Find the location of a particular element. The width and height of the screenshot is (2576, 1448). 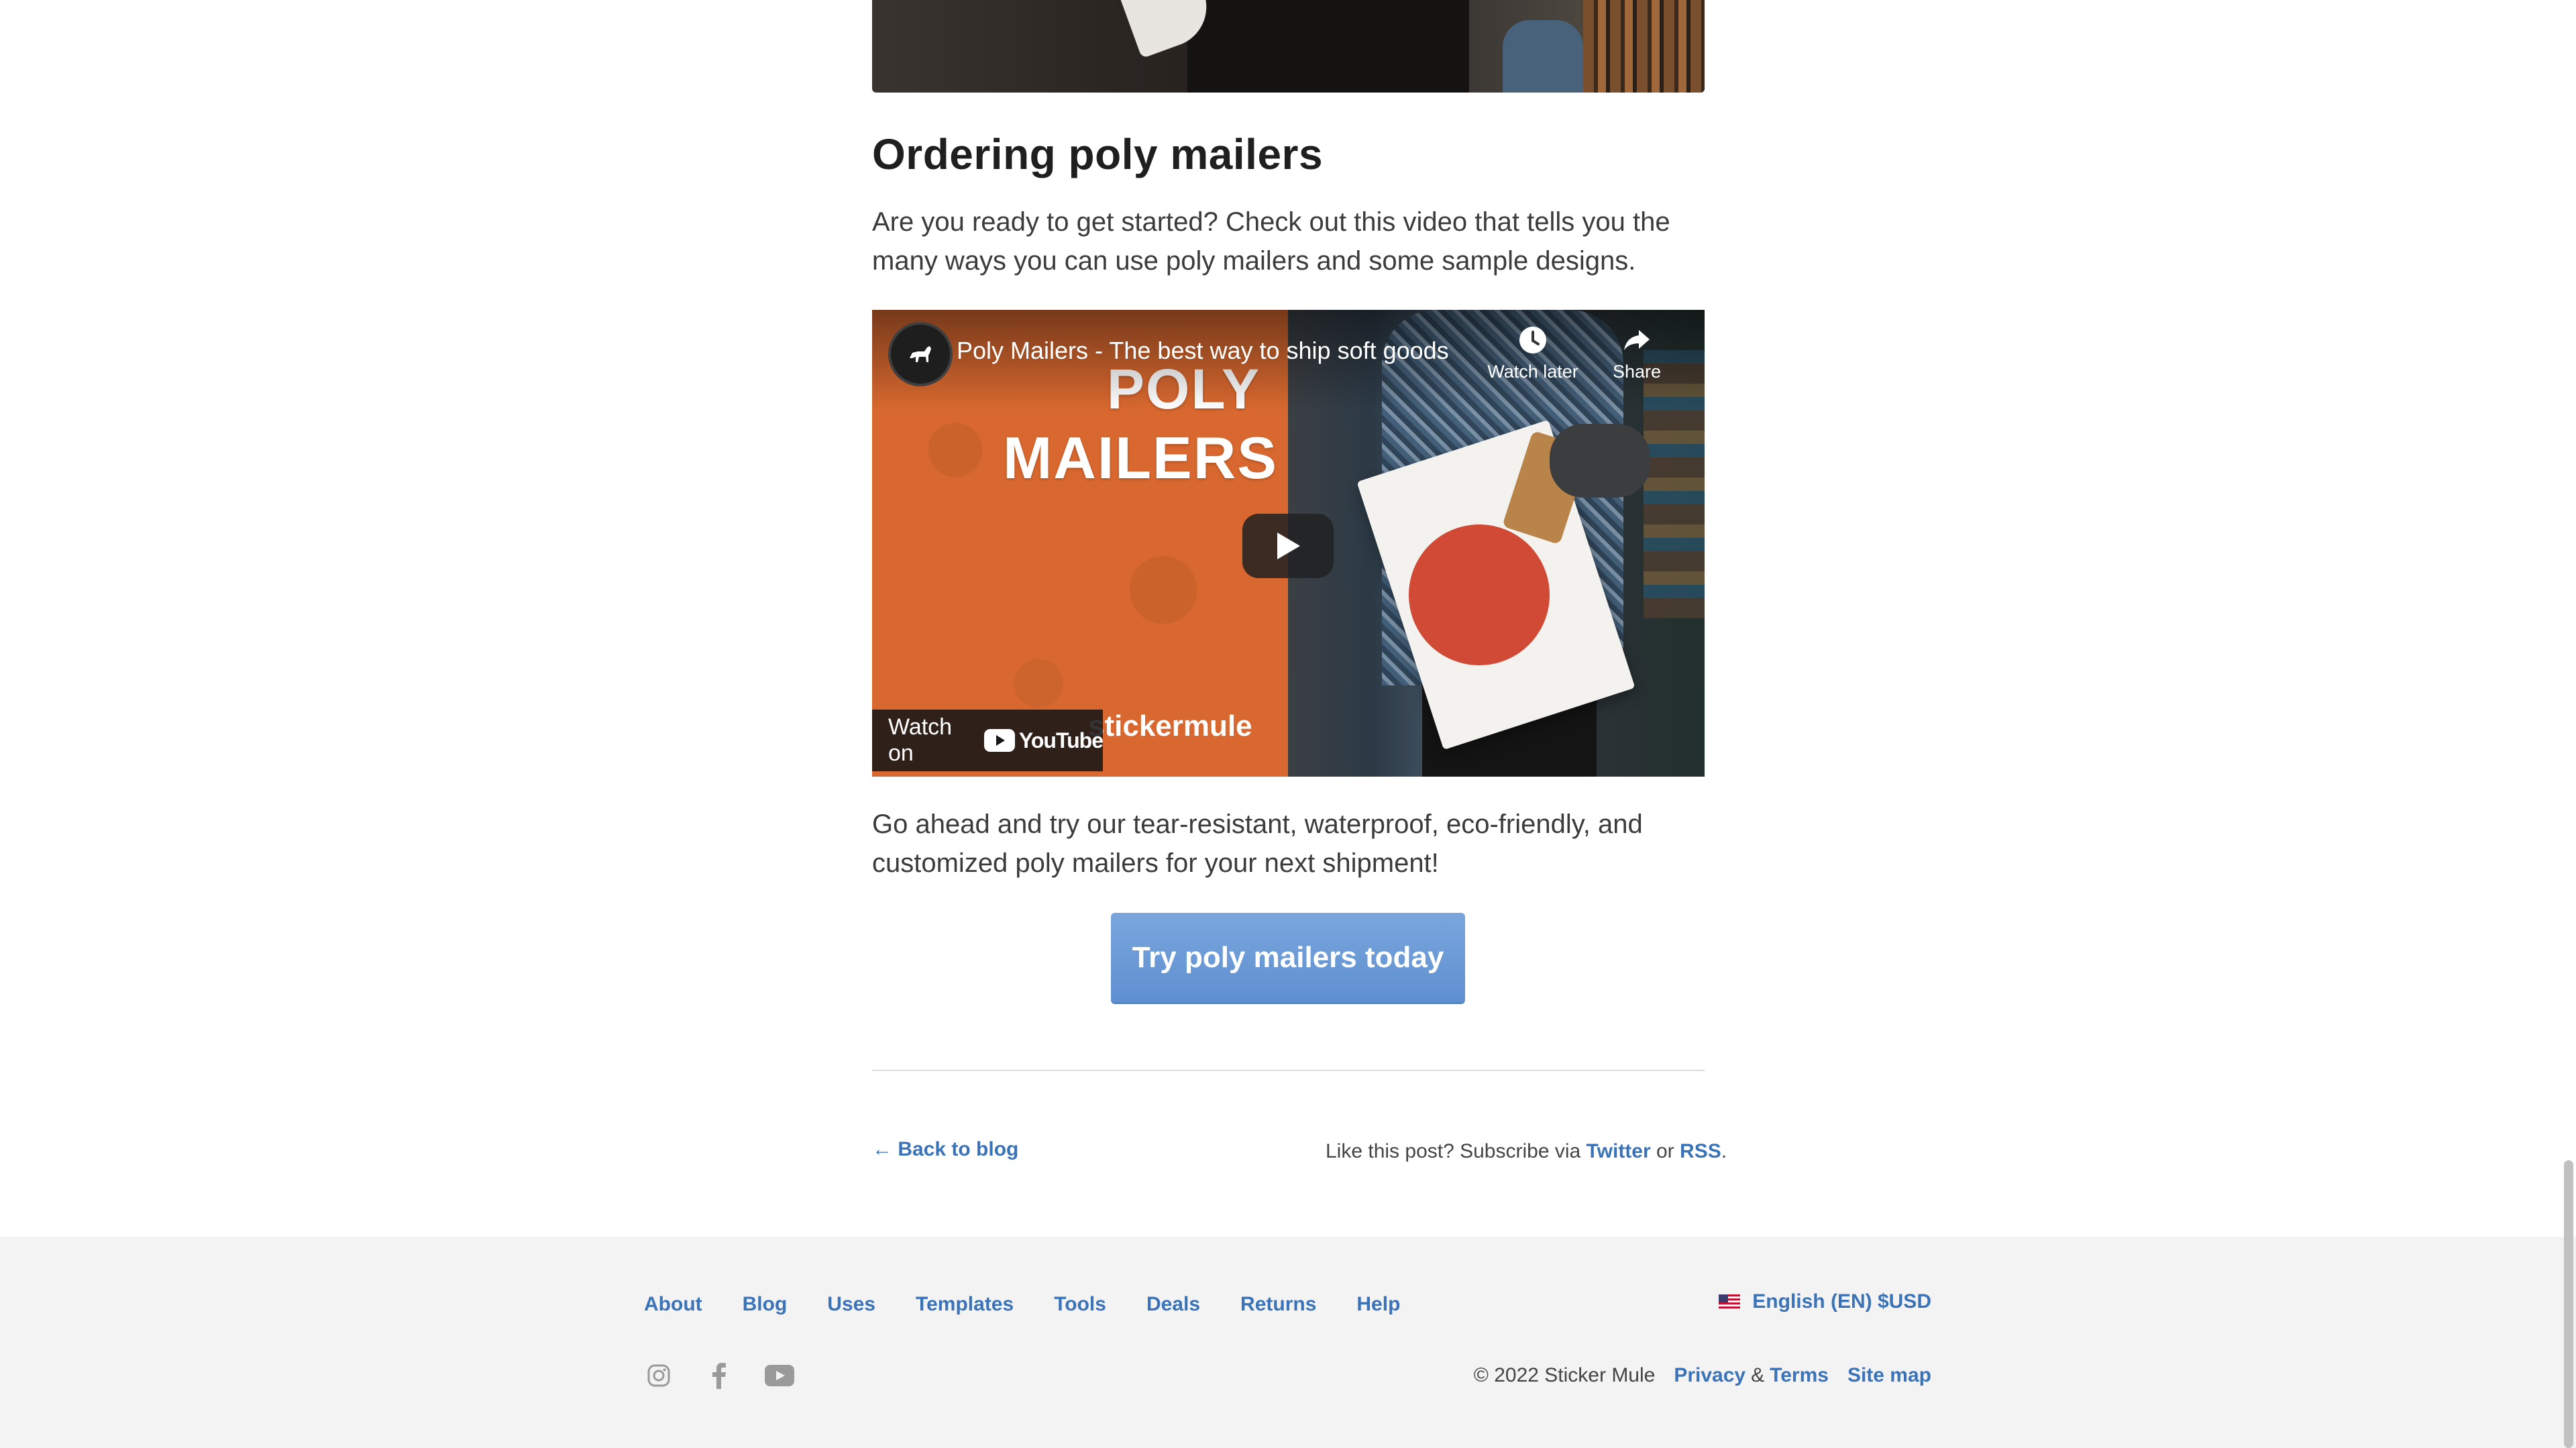

privacy-link: Privacy is located at coordinates (1710, 1375).